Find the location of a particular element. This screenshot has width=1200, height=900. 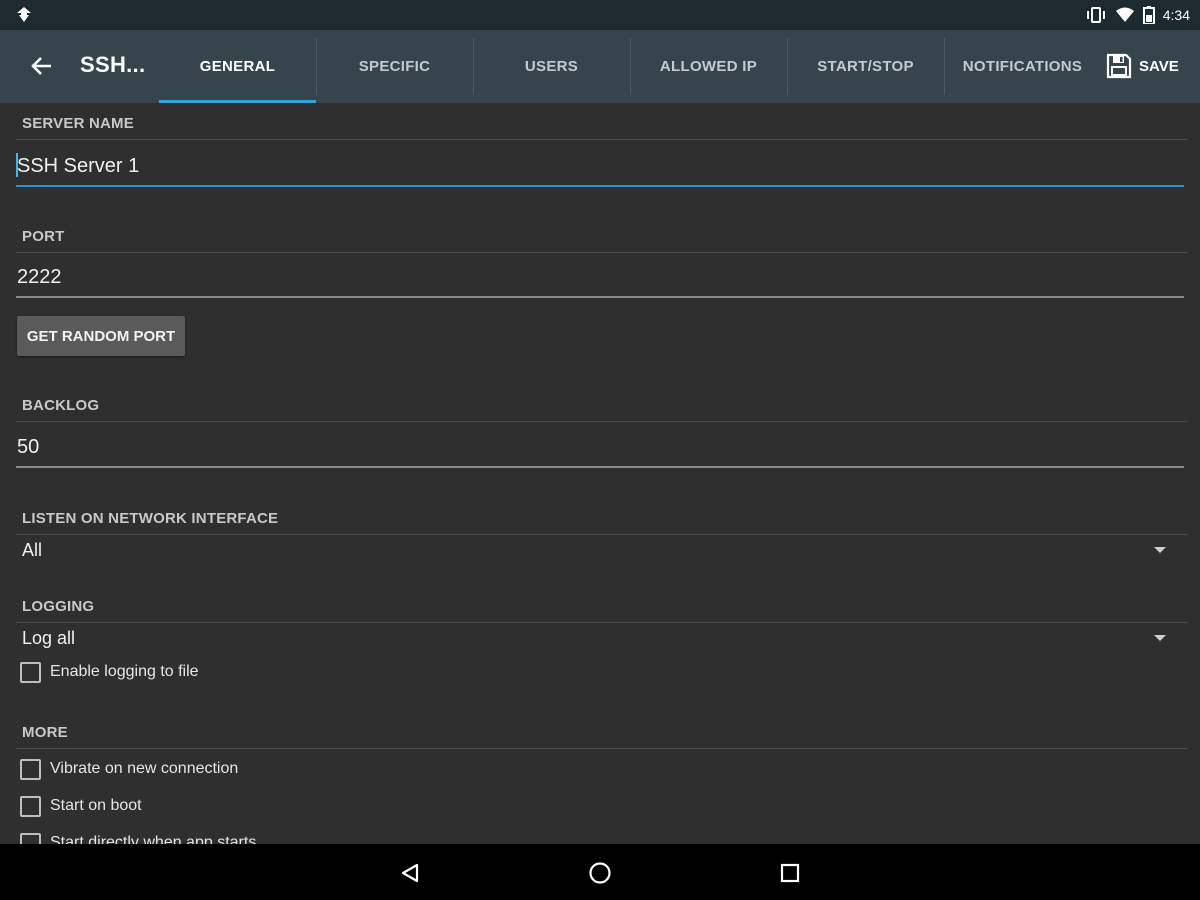

start-directly-when-app-starts-checkbox: Start directly when app starts is located at coordinates (138, 837).